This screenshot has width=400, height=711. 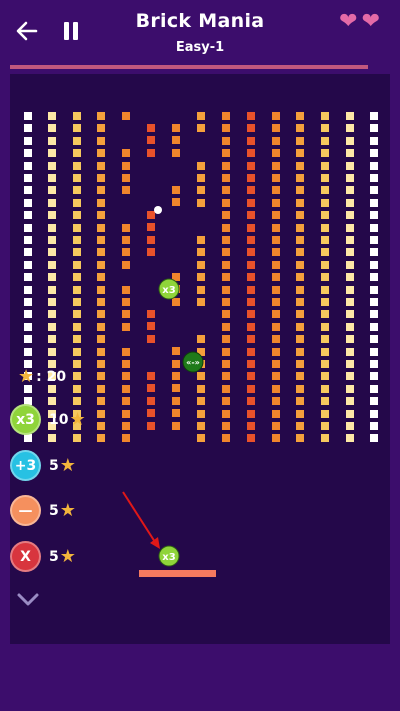 I want to click on star-icon: ★, so click(x=67, y=465).